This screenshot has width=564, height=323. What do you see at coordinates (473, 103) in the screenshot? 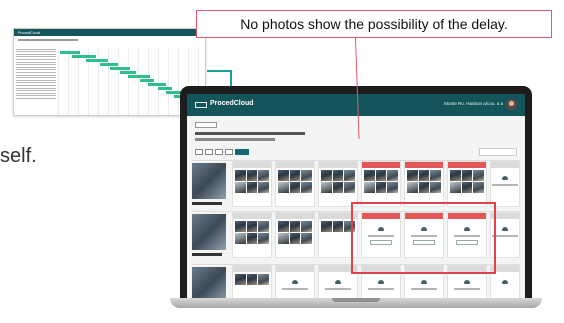
I see `user-label: Monte Ro. Hanbon a/cou. a a` at bounding box center [473, 103].